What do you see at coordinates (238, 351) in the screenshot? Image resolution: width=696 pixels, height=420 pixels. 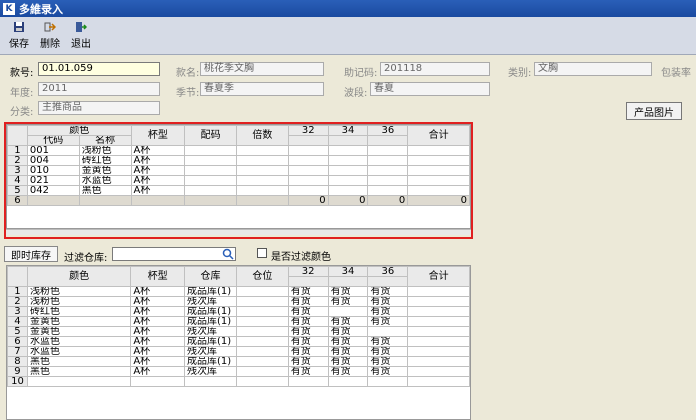 I see `table-row: 7 水蓝色 A杯 残次库 有货 有货 有货` at bounding box center [238, 351].